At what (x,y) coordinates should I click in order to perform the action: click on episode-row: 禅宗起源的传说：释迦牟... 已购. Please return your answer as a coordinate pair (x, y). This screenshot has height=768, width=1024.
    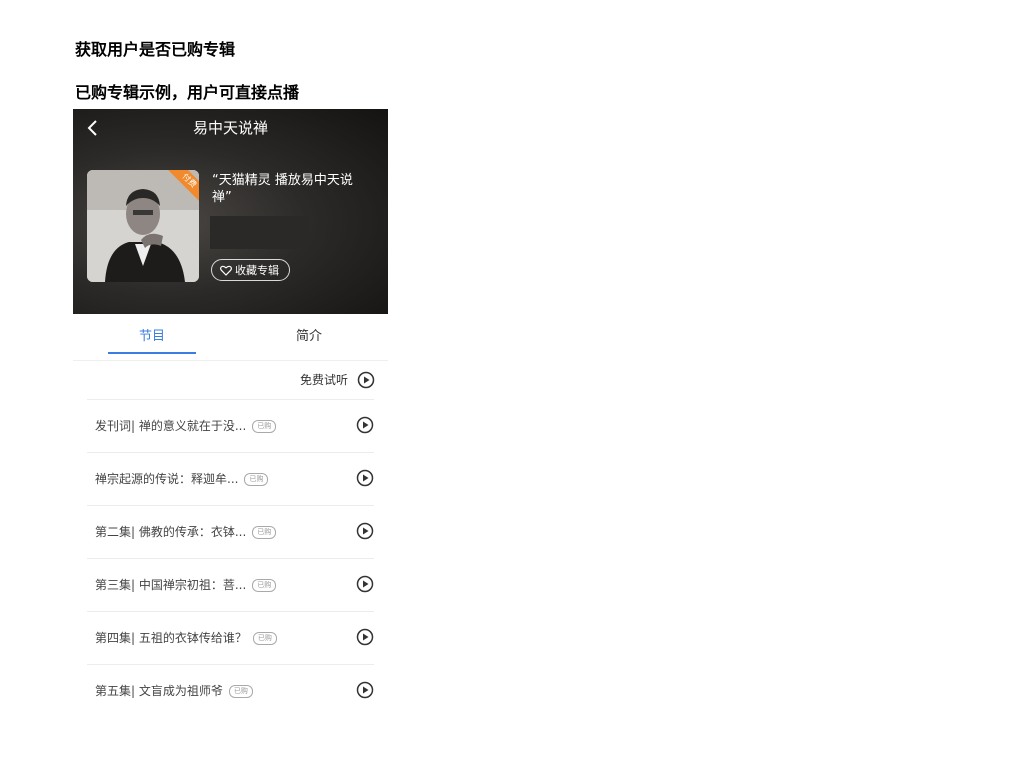
    Looking at the image, I should click on (230, 478).